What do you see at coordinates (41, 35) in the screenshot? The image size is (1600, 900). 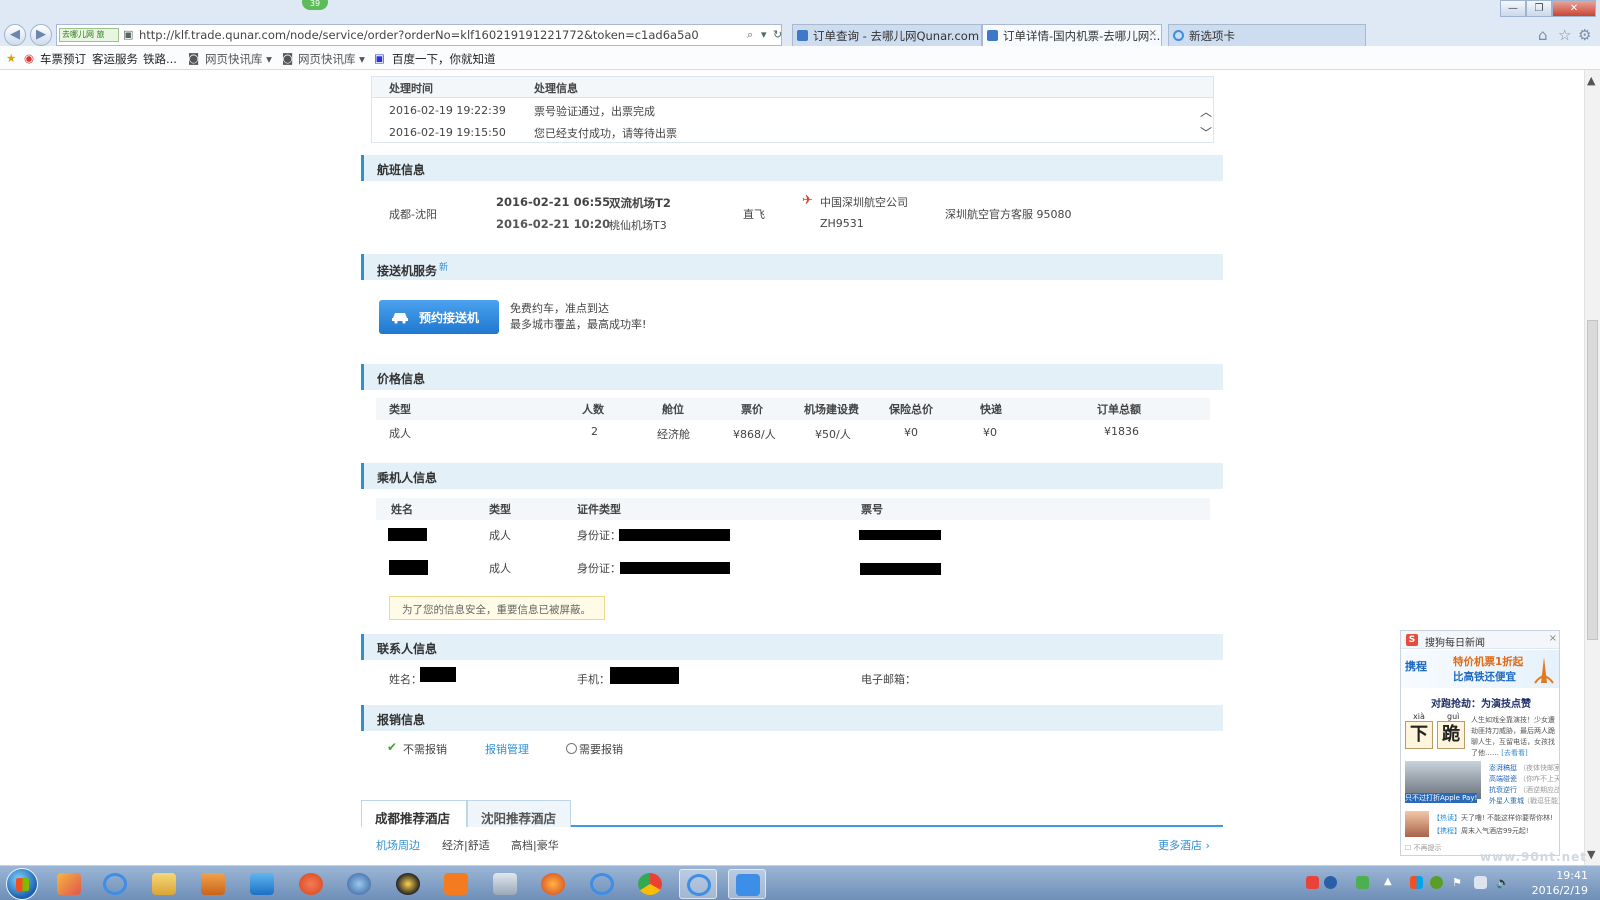 I see `forward-button: ▶` at bounding box center [41, 35].